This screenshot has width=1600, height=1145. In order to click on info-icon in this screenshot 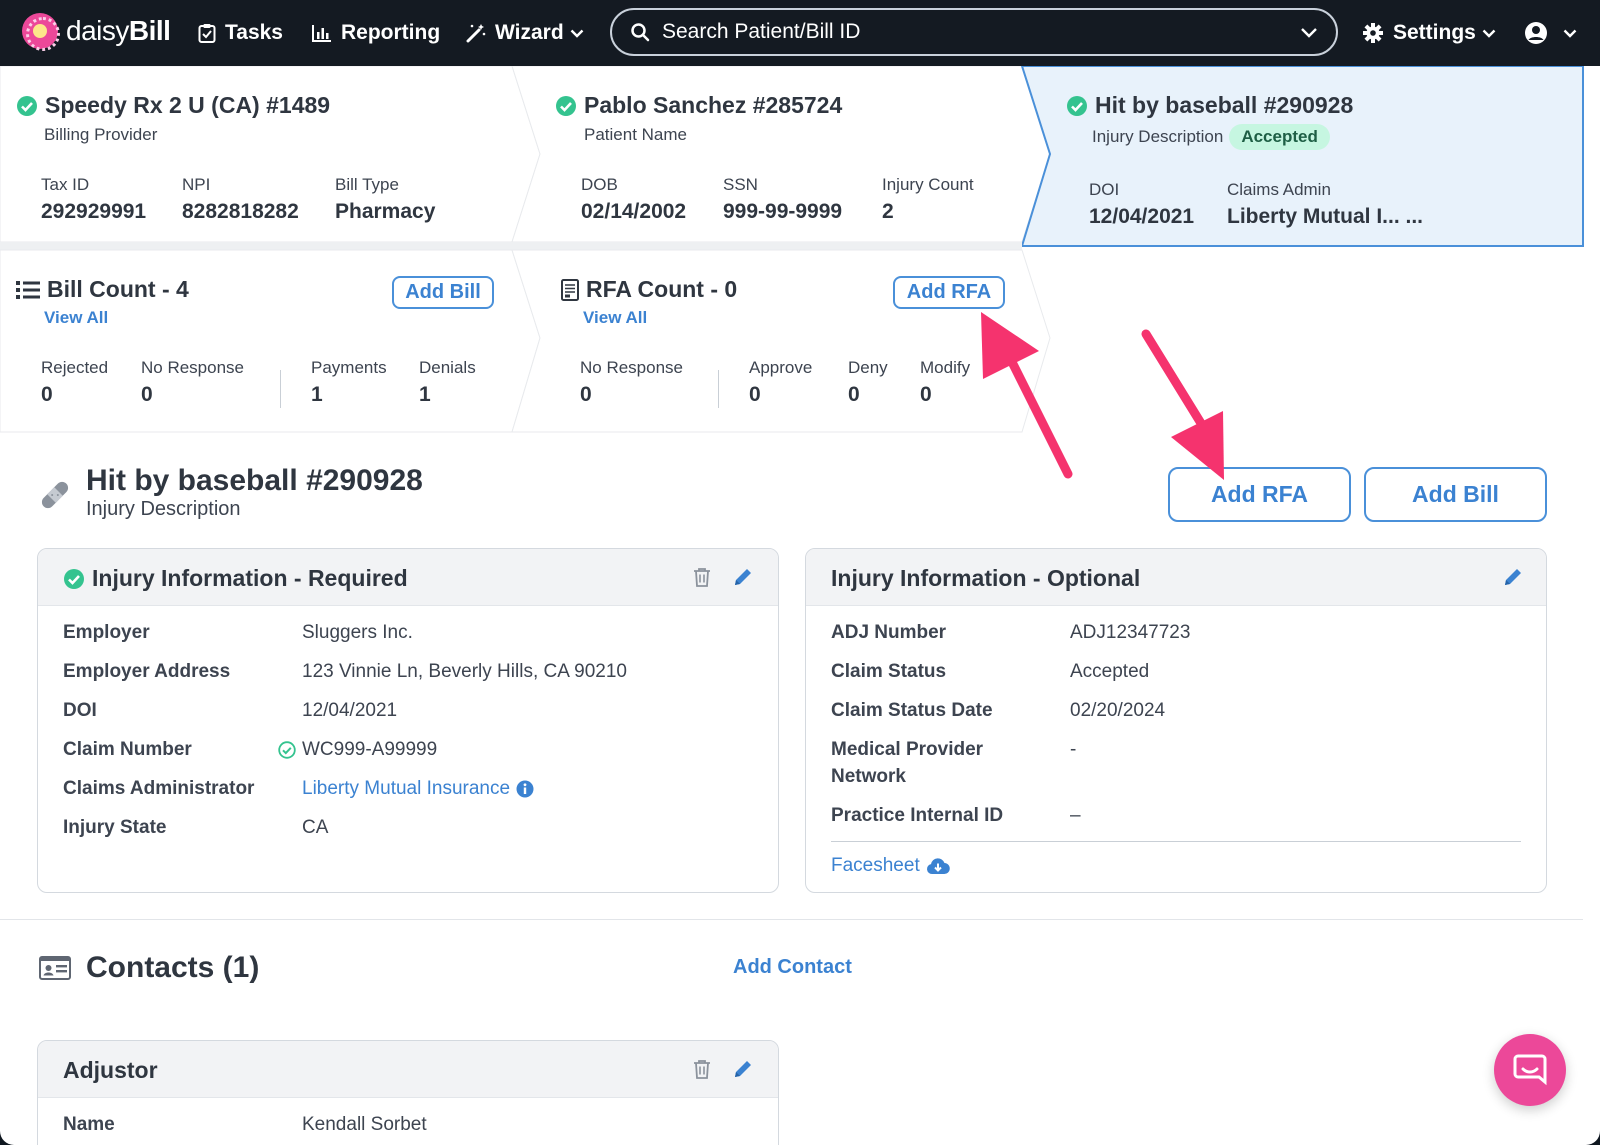, I will do `click(525, 789)`.